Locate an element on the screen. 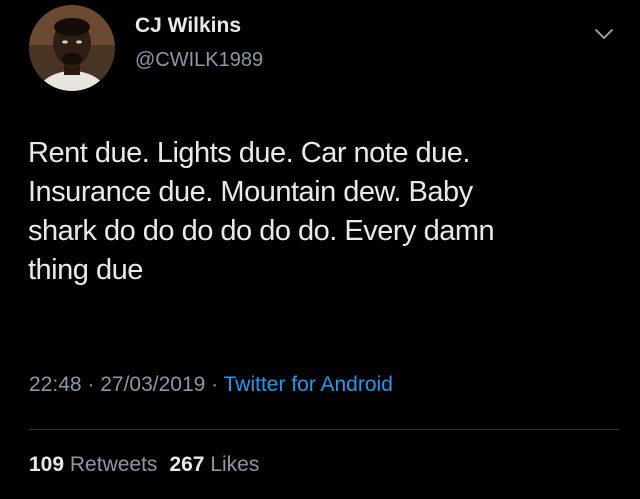 The height and width of the screenshot is (499, 640). profile-photo-icon is located at coordinates (72, 48).